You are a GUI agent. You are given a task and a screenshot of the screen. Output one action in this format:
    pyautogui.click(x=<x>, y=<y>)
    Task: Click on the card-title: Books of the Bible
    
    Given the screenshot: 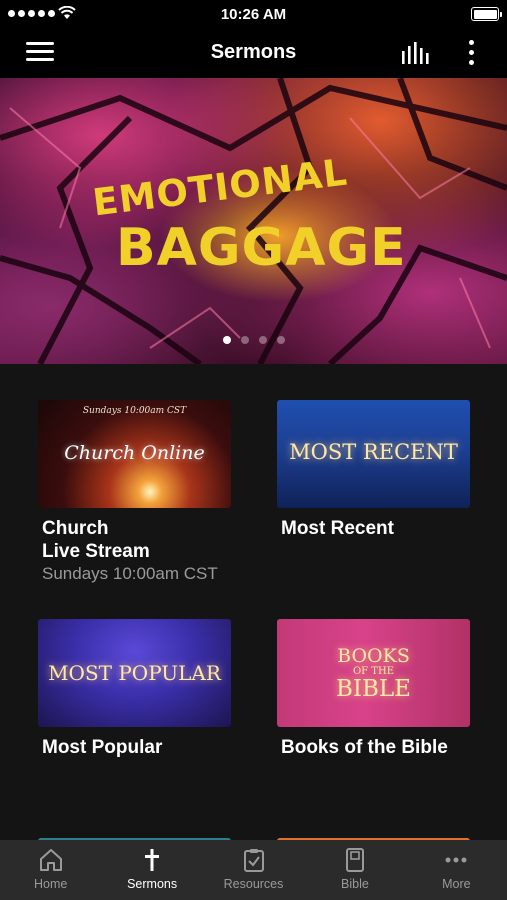 What is the action you would take?
    pyautogui.click(x=364, y=747)
    